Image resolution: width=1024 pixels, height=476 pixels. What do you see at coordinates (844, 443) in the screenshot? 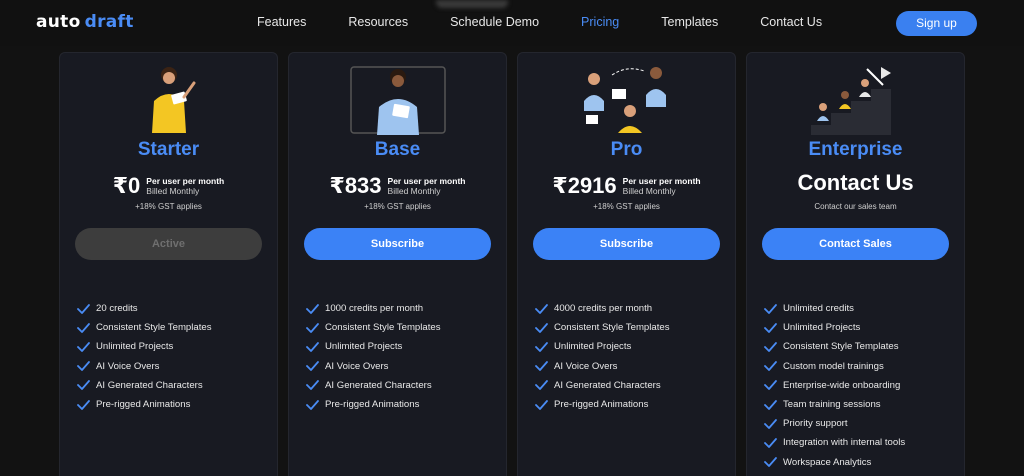
I see `feature-label: Integration with internal tools` at bounding box center [844, 443].